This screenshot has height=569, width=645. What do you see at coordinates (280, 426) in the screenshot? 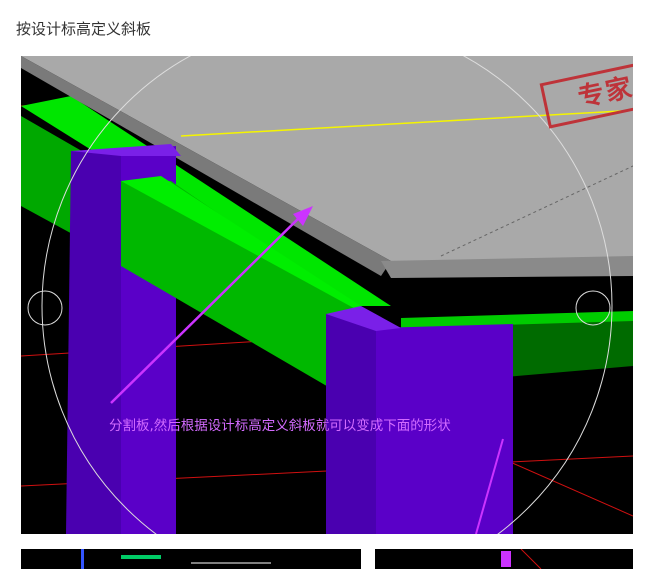
I see `annotation-text: 分割板,然后根据设计标高定义斜板就可以变成下面的形状` at bounding box center [280, 426].